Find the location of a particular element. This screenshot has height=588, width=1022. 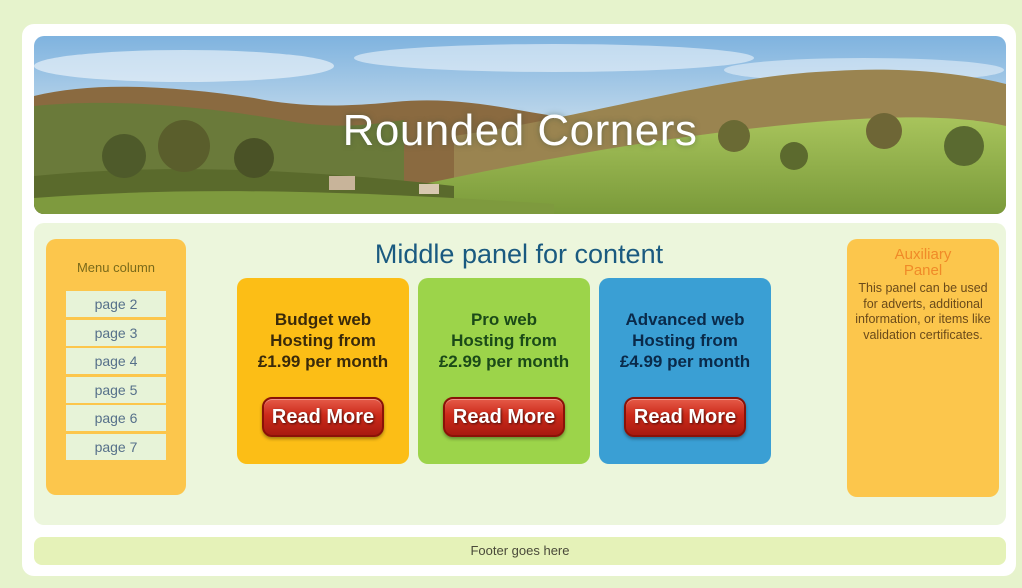

menu-item-page-5: page 5 is located at coordinates (116, 389).